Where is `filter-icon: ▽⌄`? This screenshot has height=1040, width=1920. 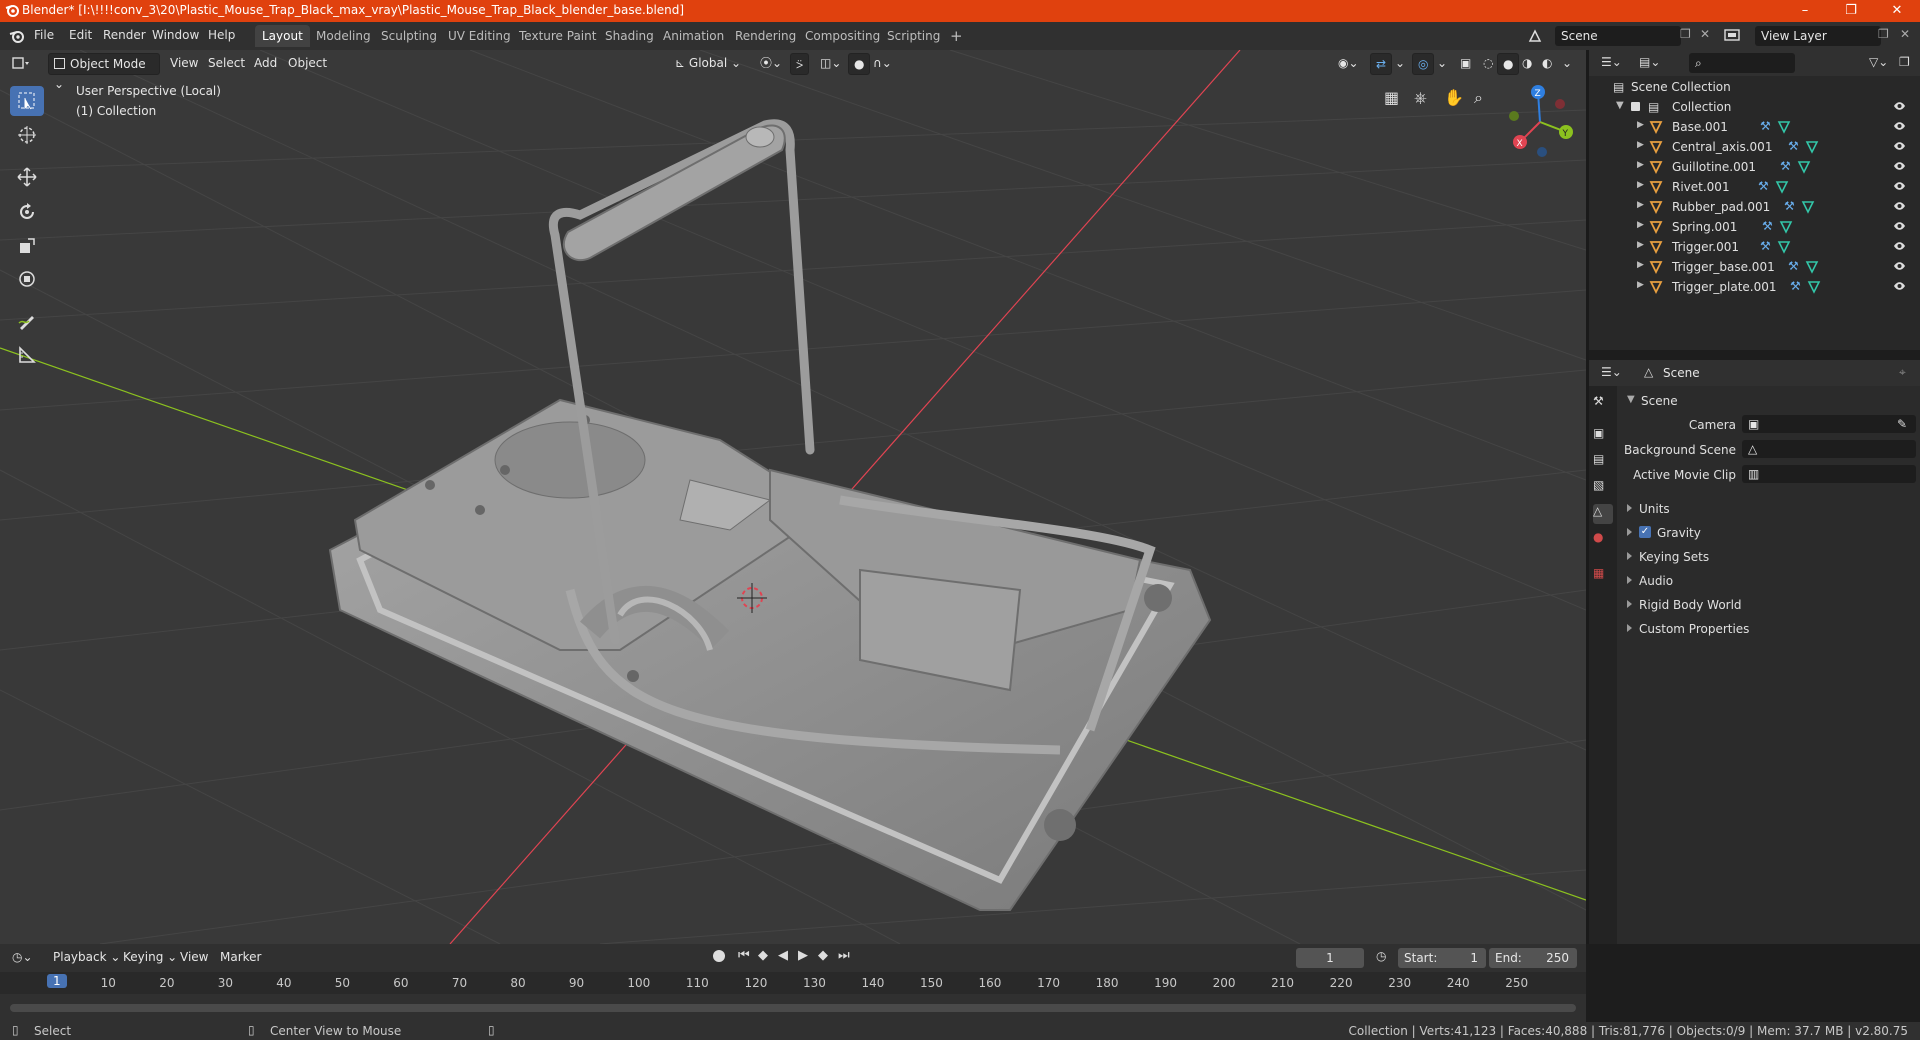 filter-icon: ▽⌄ is located at coordinates (1878, 62).